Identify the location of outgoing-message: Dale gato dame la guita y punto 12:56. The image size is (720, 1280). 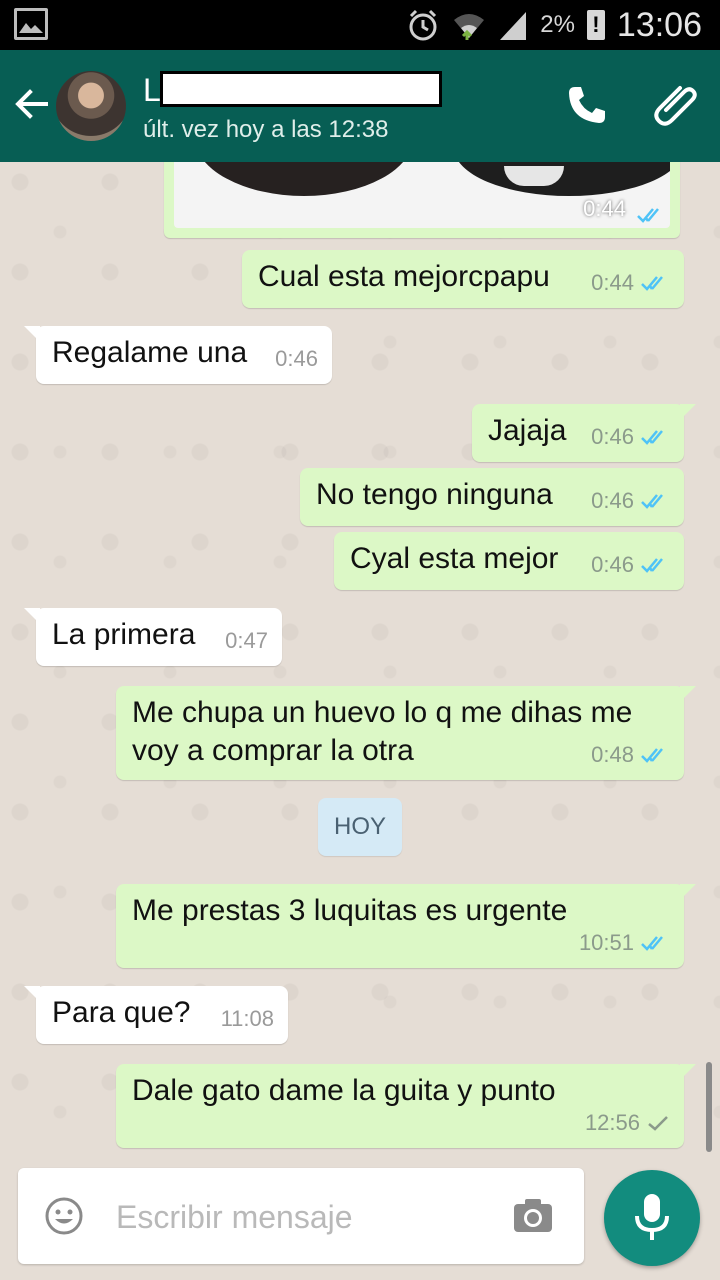
(406, 1106).